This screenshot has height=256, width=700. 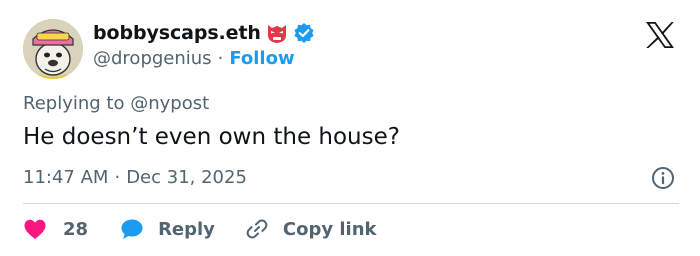 I want to click on copy-link-button: Copy link, so click(x=311, y=229).